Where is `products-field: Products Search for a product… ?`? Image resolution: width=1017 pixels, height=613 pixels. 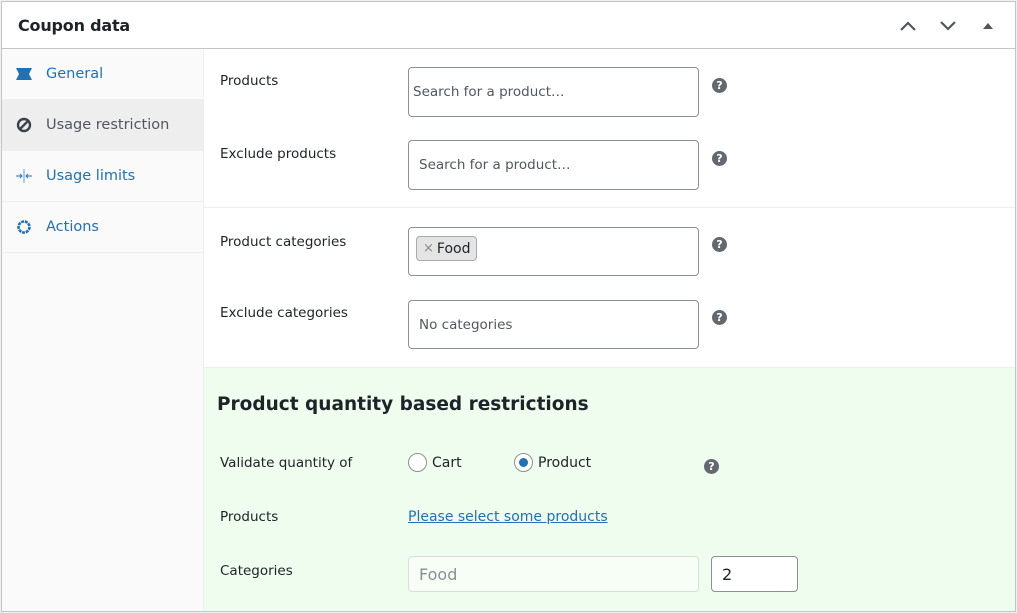
products-field: Products Search for a product… ? is located at coordinates (609, 85).